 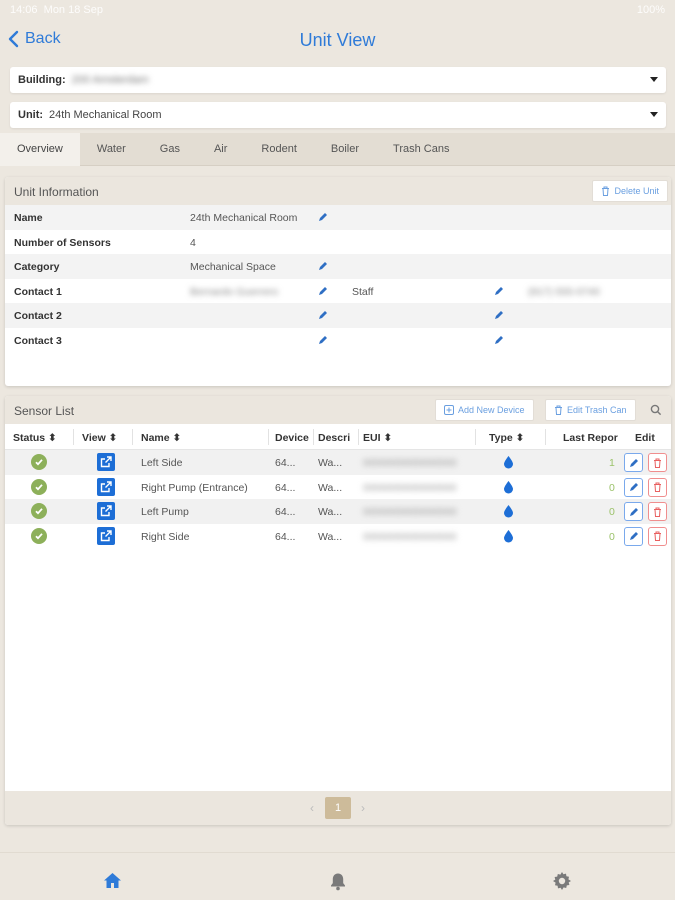 I want to click on tab-air: Air, so click(x=220, y=149).